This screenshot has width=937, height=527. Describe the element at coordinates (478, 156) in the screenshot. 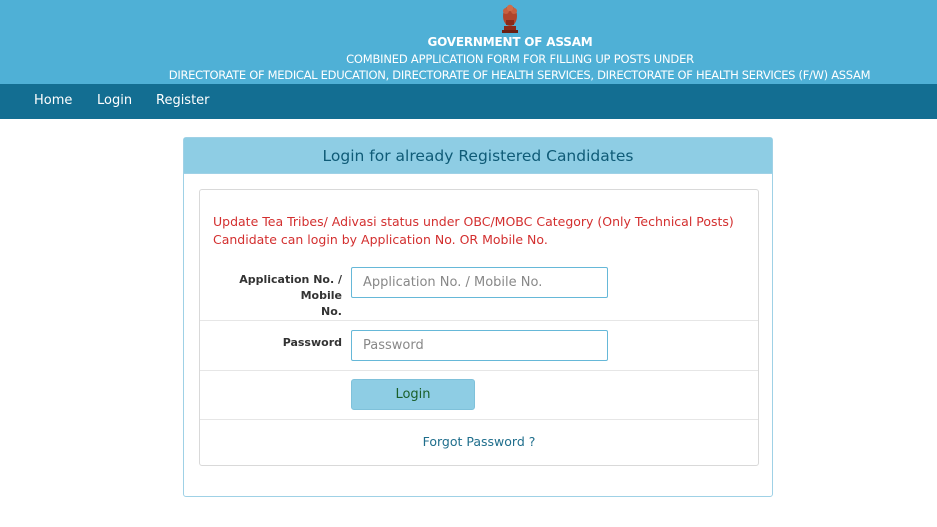

I see `panel-title: Login for already Registered Candidates` at that location.